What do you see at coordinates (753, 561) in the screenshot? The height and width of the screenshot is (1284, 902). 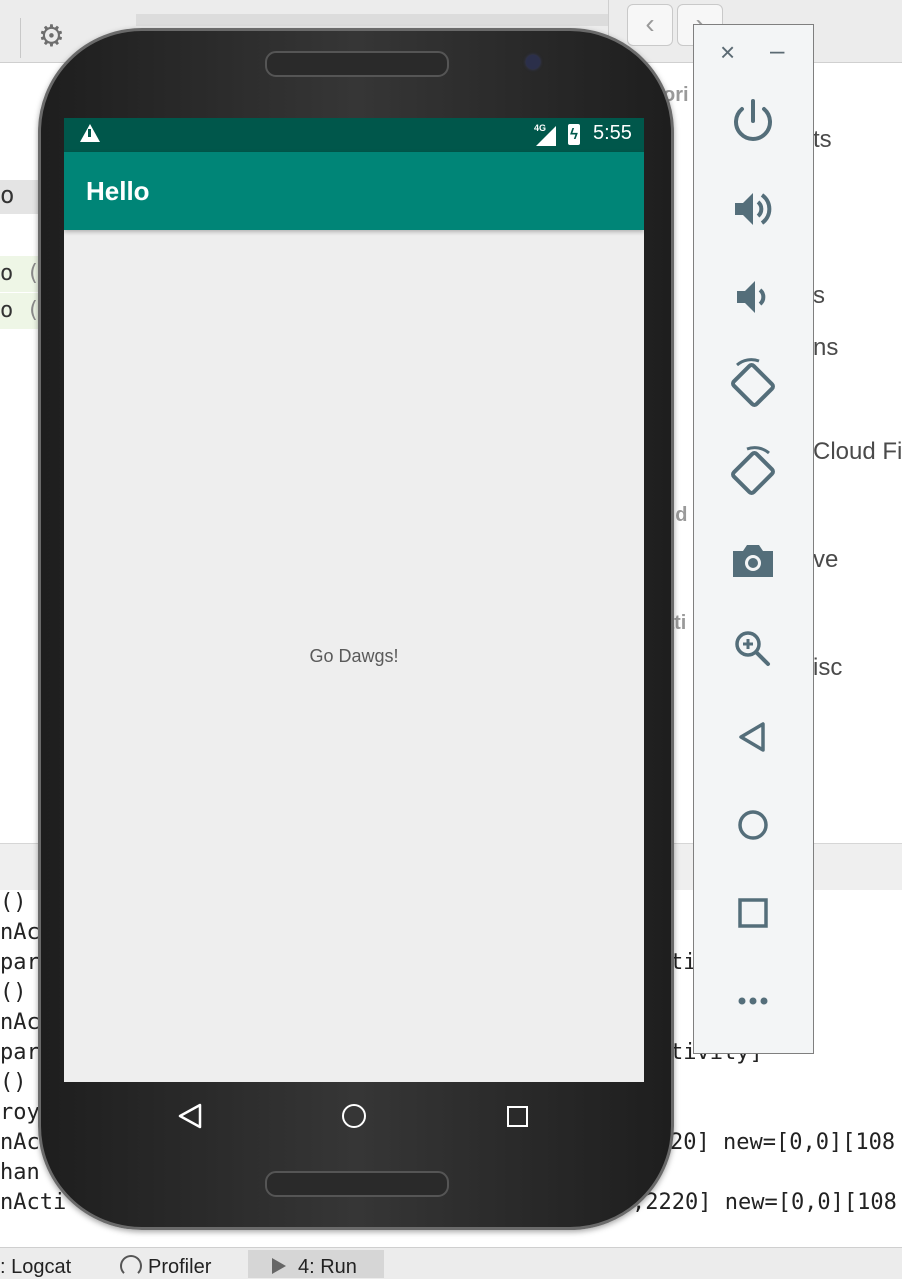 I see `screenshot-icon` at bounding box center [753, 561].